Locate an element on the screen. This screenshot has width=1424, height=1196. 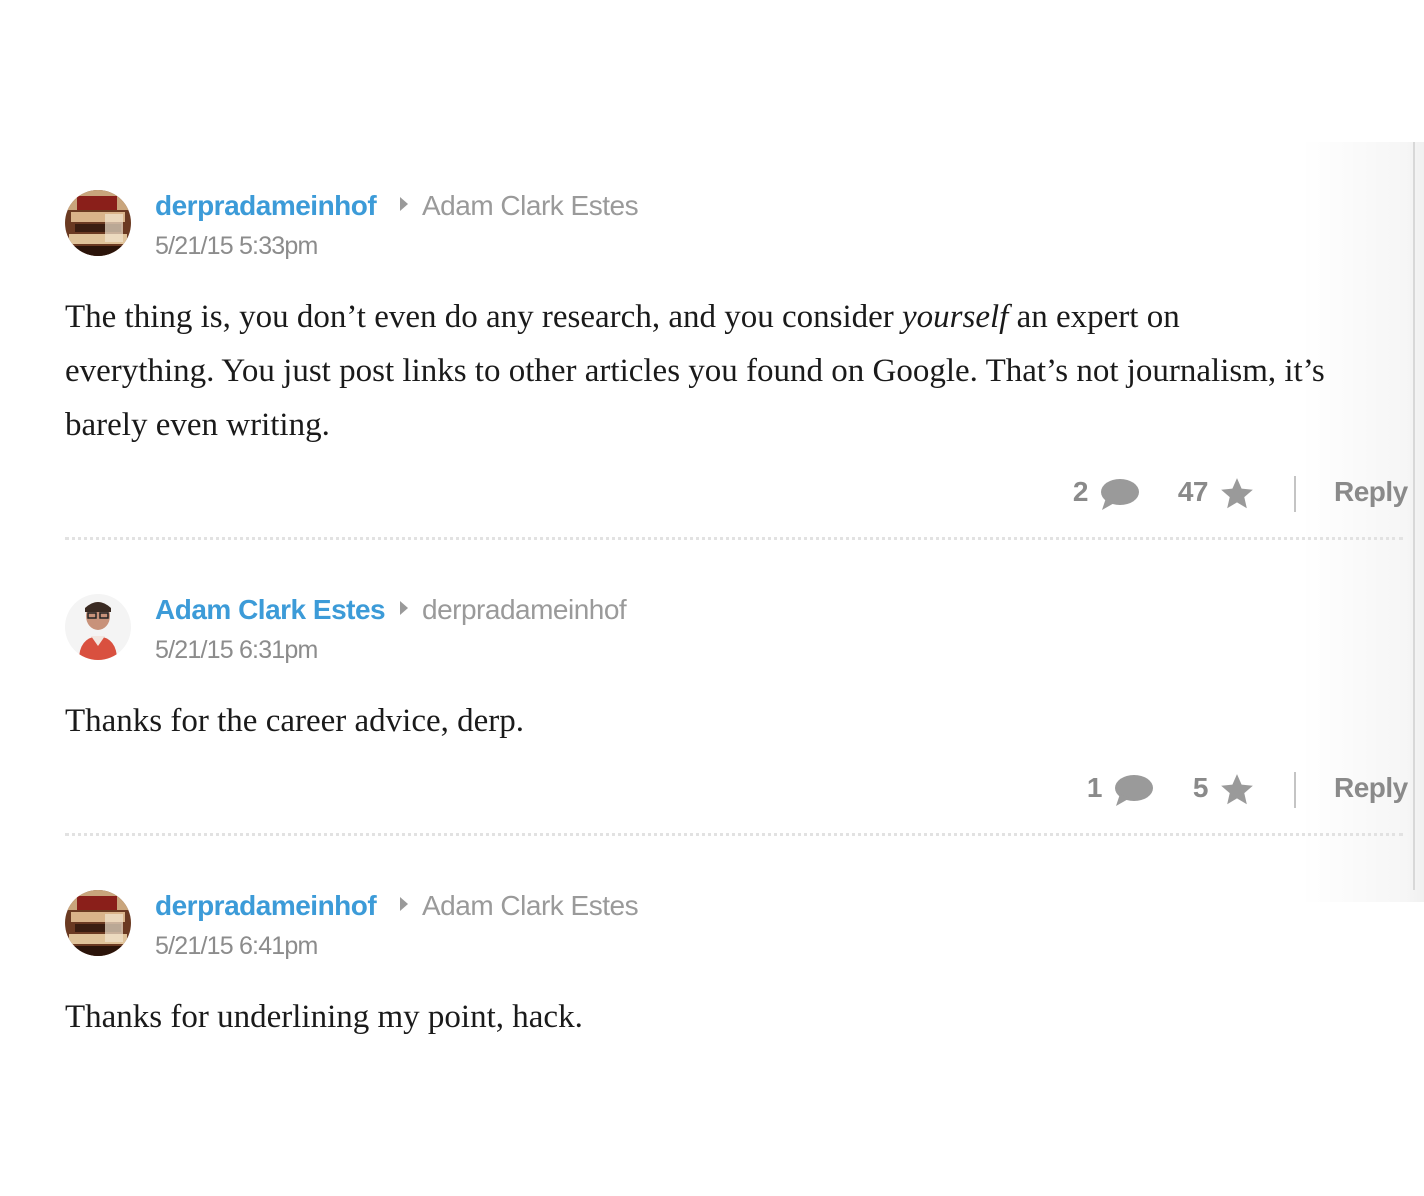
avatar-adam-clark-estes is located at coordinates (98, 627).